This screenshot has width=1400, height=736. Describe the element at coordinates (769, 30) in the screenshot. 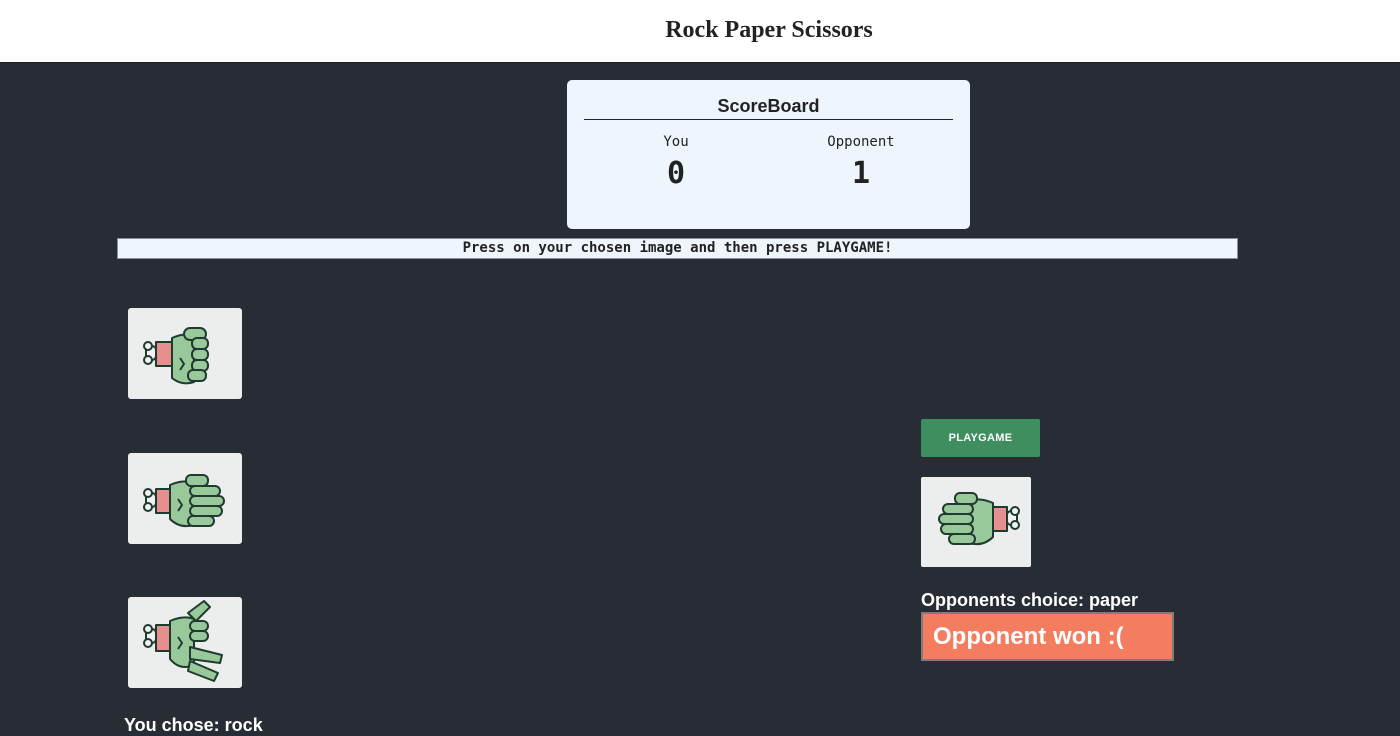

I see `app-title: Rock Paper Scissors` at that location.